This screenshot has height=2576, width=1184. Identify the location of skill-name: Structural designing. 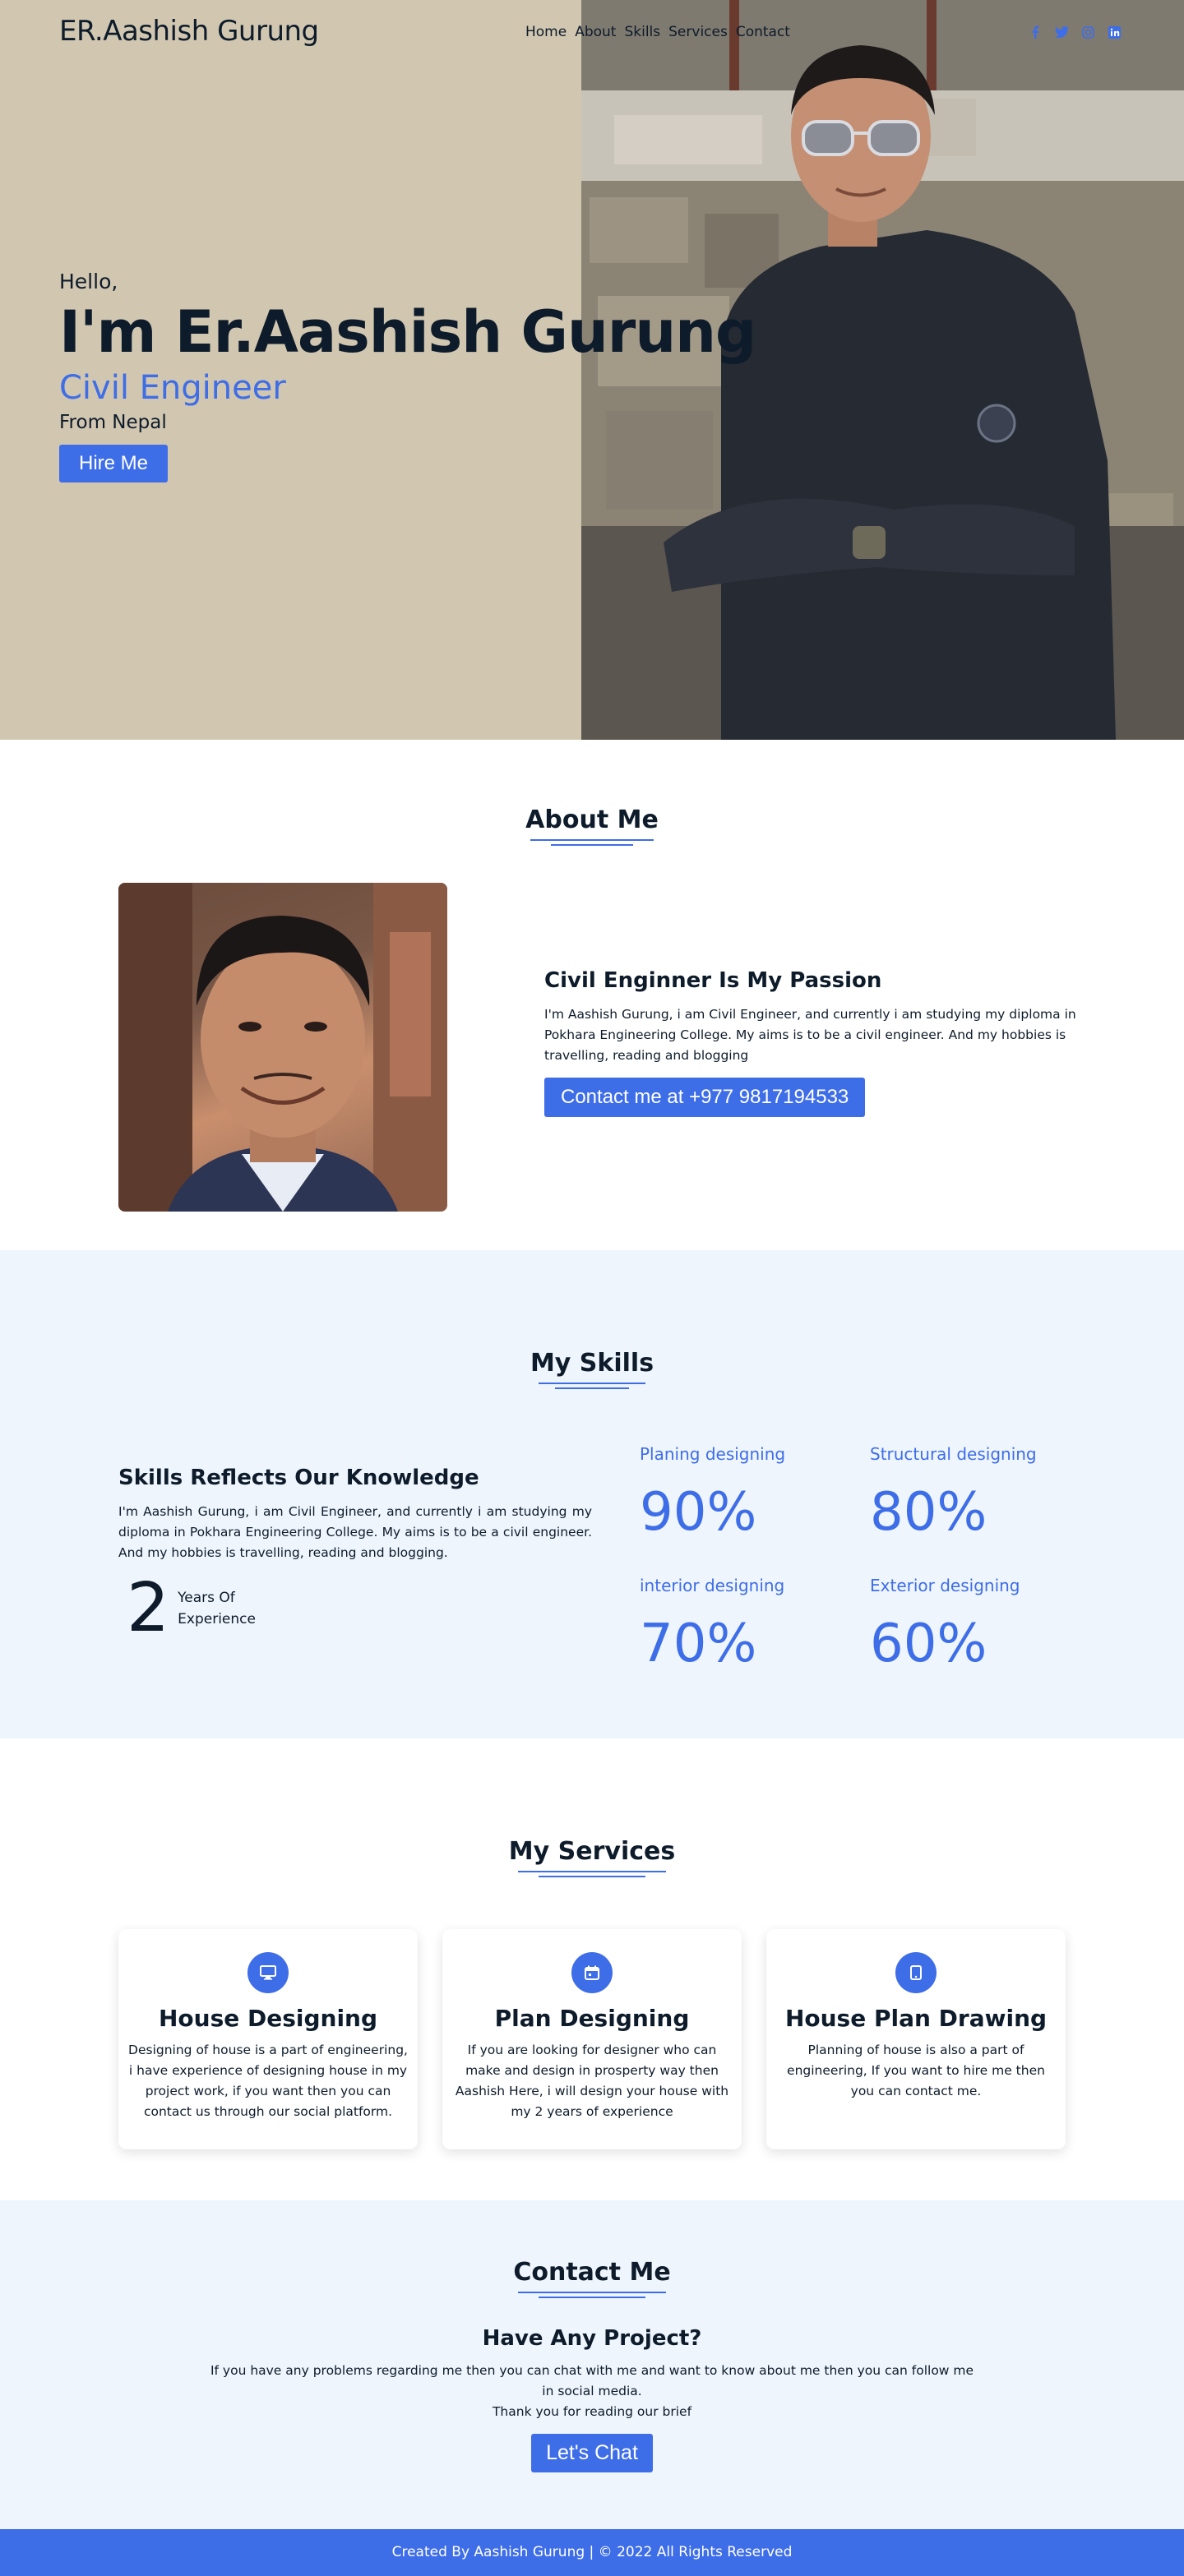
(953, 1454).